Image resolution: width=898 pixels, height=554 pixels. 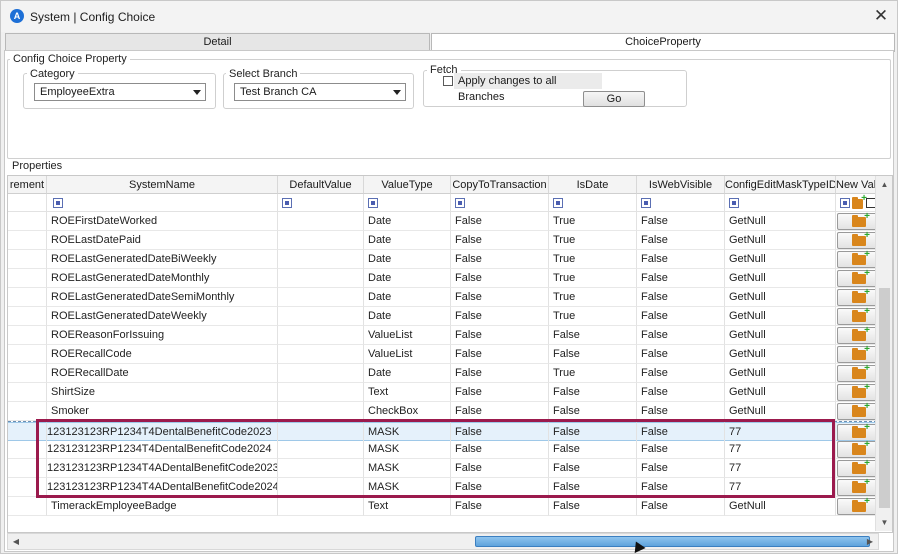 What do you see at coordinates (780, 185) in the screenshot?
I see `header-configeditmasktypeid-col: ConfigEditMaskTypeID` at bounding box center [780, 185].